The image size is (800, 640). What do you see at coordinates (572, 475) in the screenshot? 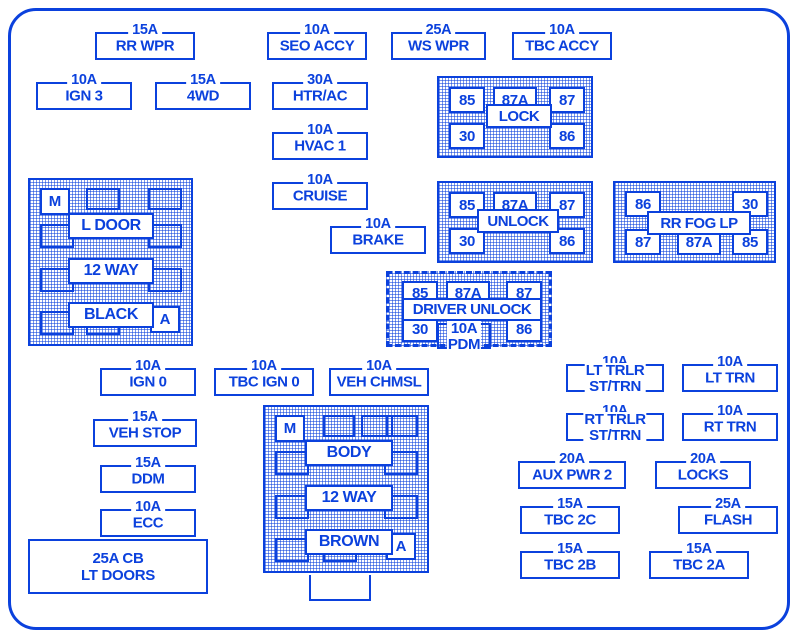
I see `fuse-name-label: AUX PWR 2` at bounding box center [572, 475].